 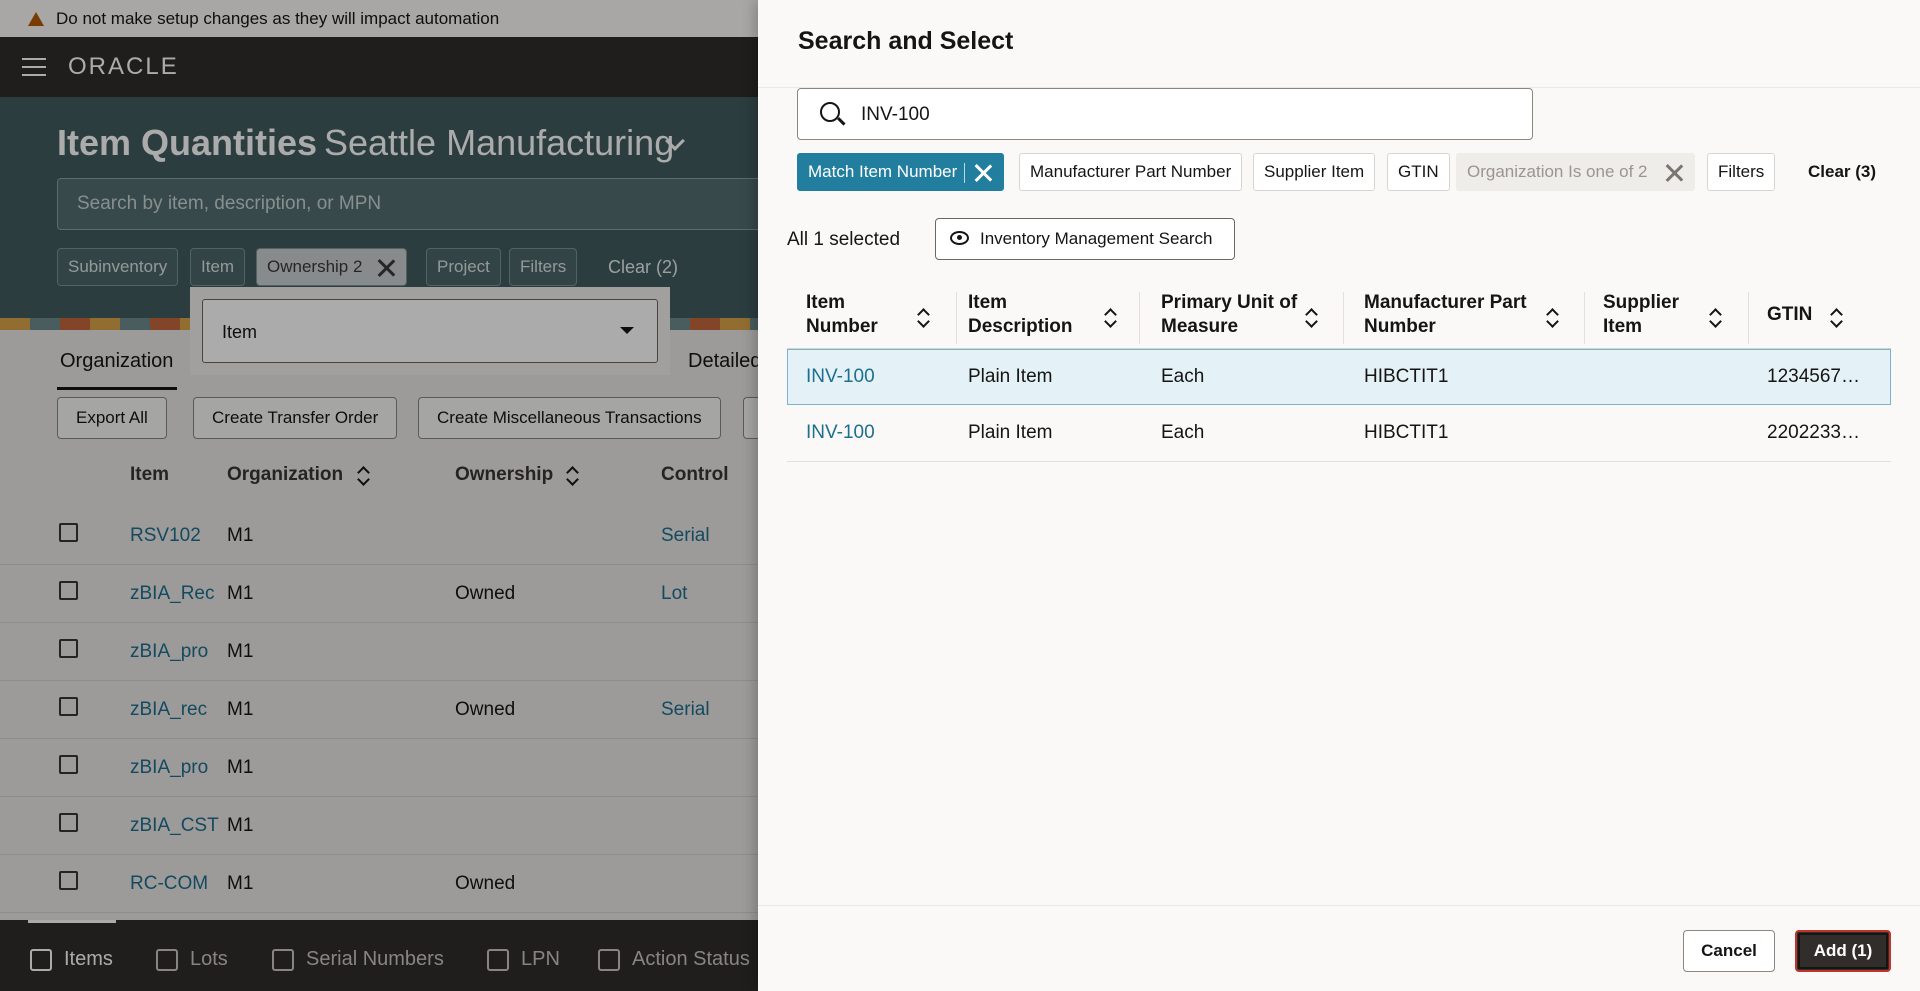 I want to click on column-header-supplier-item: Supplier Item, so click(x=1648, y=315).